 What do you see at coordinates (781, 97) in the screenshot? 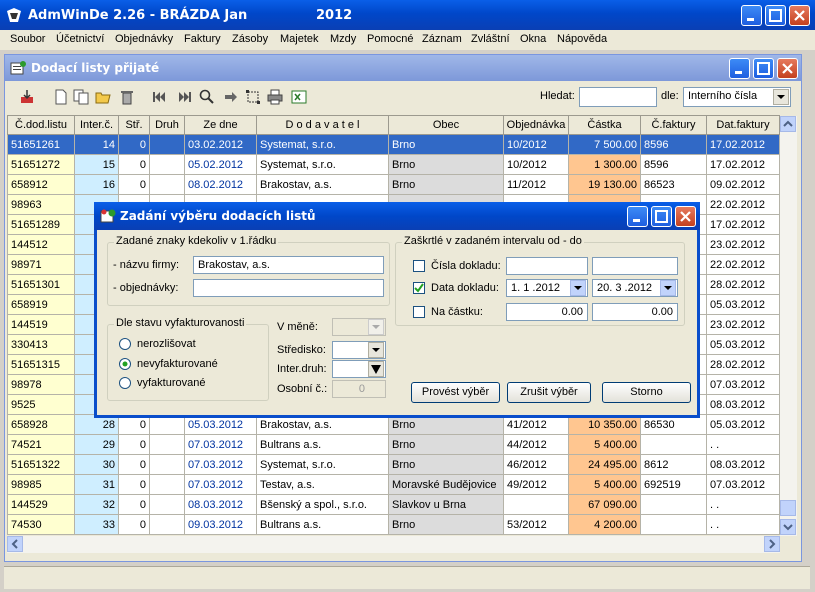
I see `search-by-dropdown` at bounding box center [781, 97].